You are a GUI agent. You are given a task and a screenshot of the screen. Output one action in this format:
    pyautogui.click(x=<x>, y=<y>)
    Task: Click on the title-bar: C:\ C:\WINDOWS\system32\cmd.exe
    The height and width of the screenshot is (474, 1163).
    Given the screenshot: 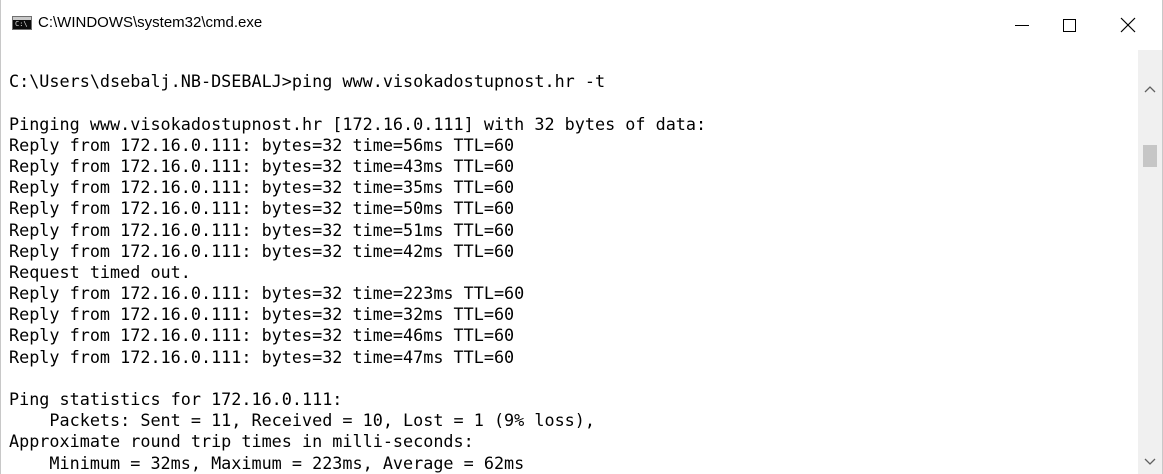 What is the action you would take?
    pyautogui.click(x=581, y=25)
    